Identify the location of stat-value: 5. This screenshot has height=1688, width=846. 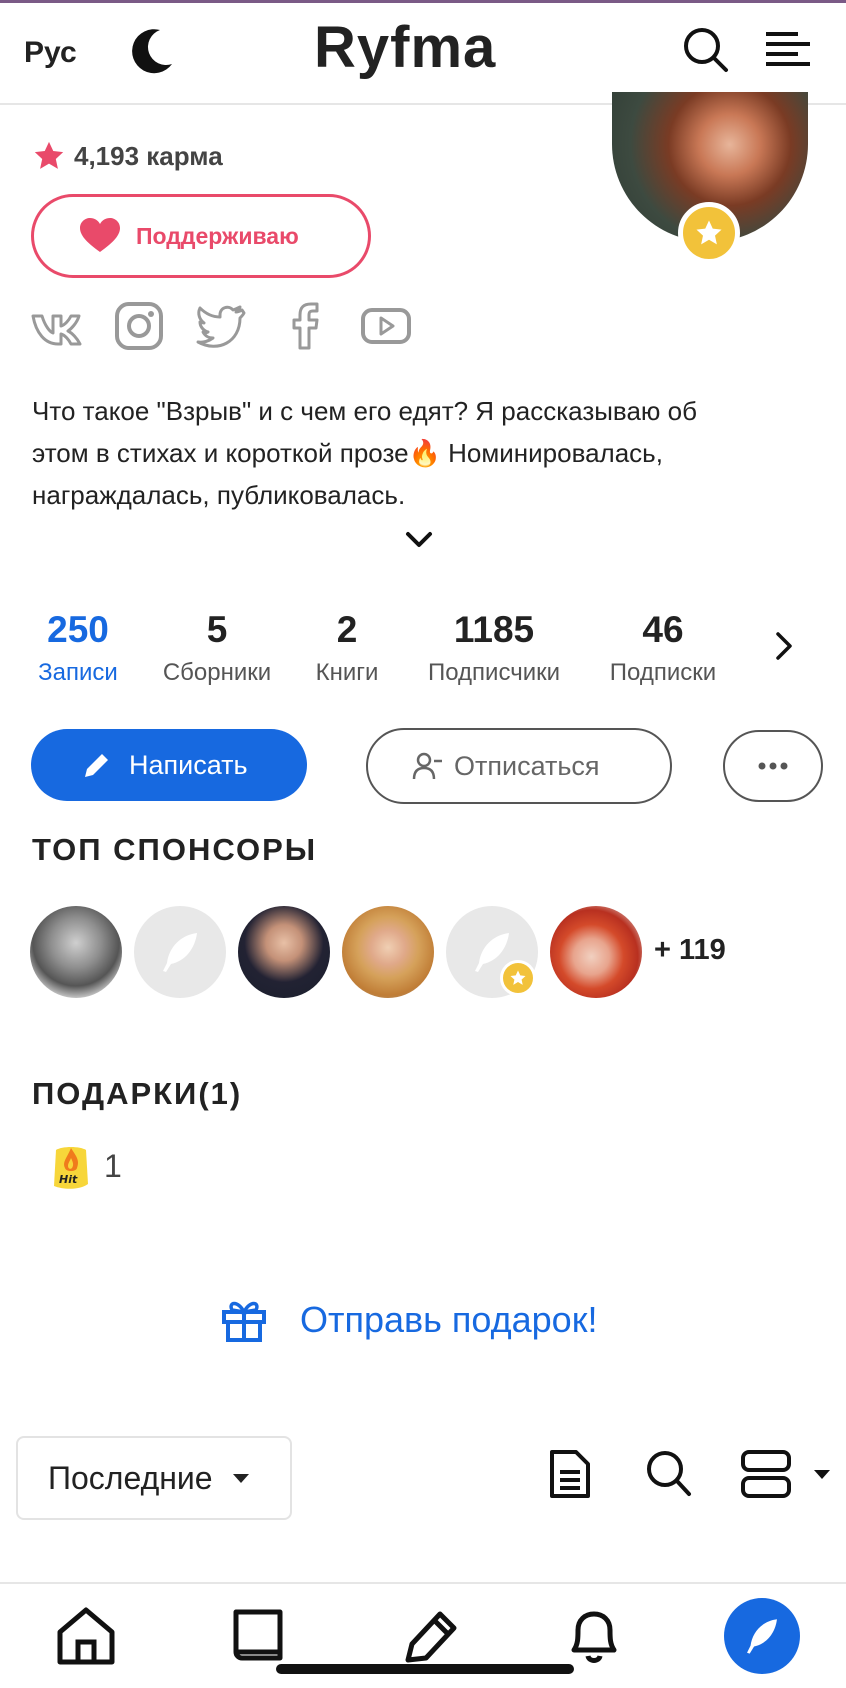
(217, 629).